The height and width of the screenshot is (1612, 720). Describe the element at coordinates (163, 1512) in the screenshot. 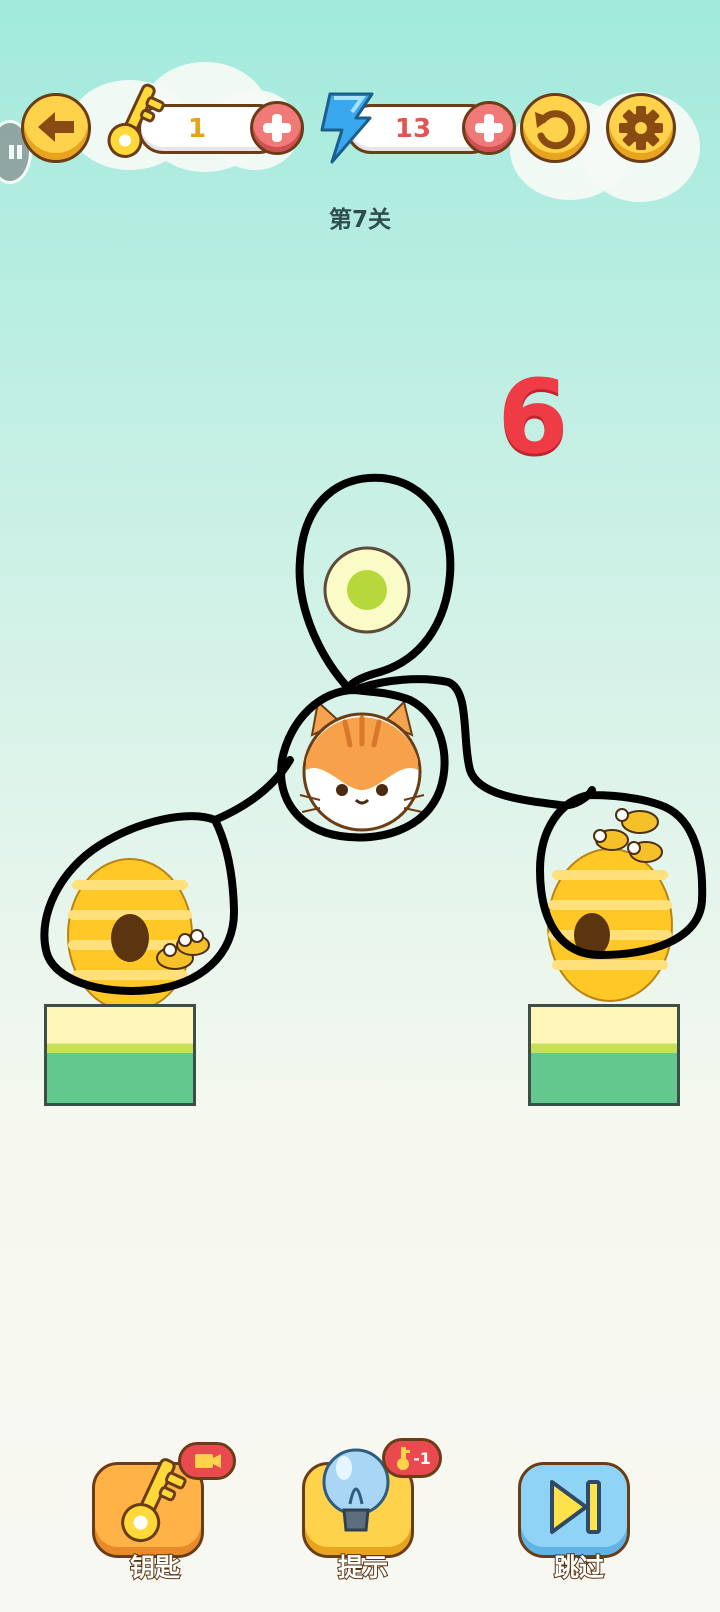

I see `key-button: 钥匙` at that location.